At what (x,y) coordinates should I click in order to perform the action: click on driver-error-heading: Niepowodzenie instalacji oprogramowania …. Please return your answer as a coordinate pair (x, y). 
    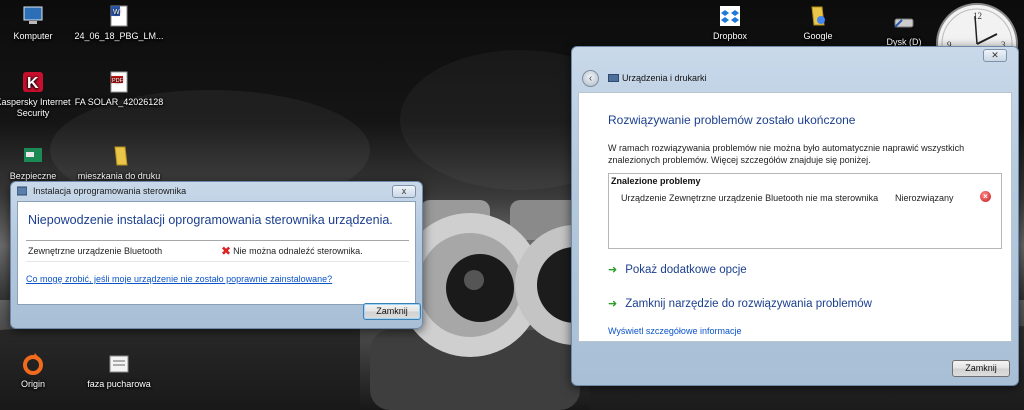
    Looking at the image, I should click on (210, 220).